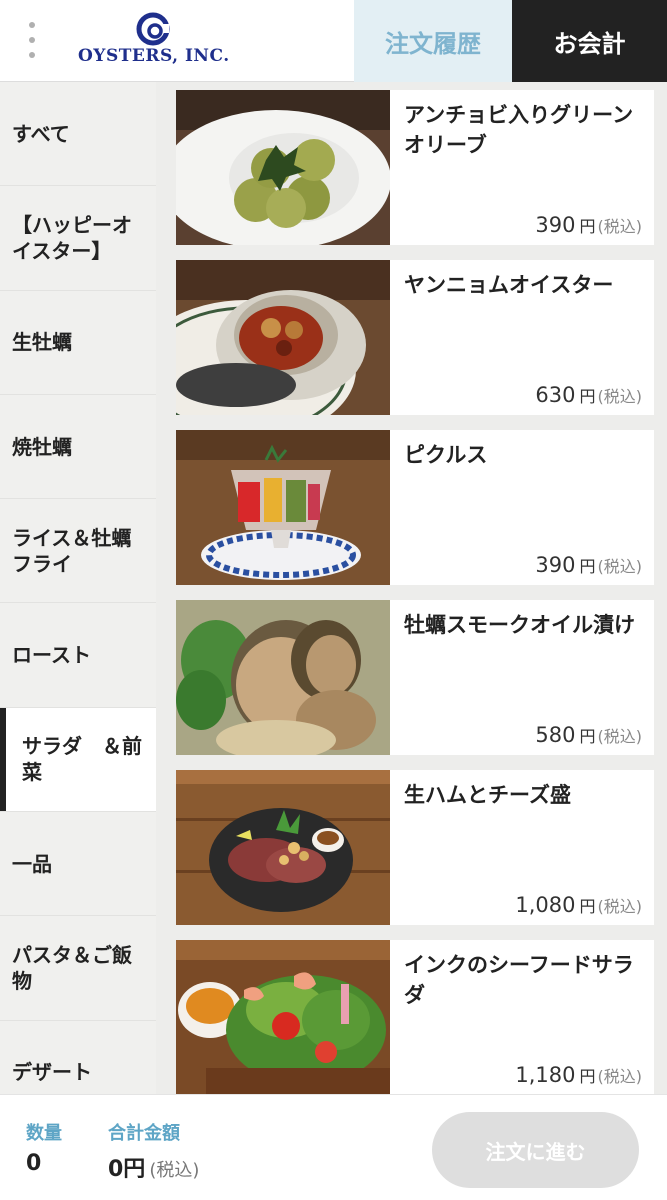  What do you see at coordinates (509, 285) in the screenshot?
I see `item-name: ヤンニョムオイスター` at bounding box center [509, 285].